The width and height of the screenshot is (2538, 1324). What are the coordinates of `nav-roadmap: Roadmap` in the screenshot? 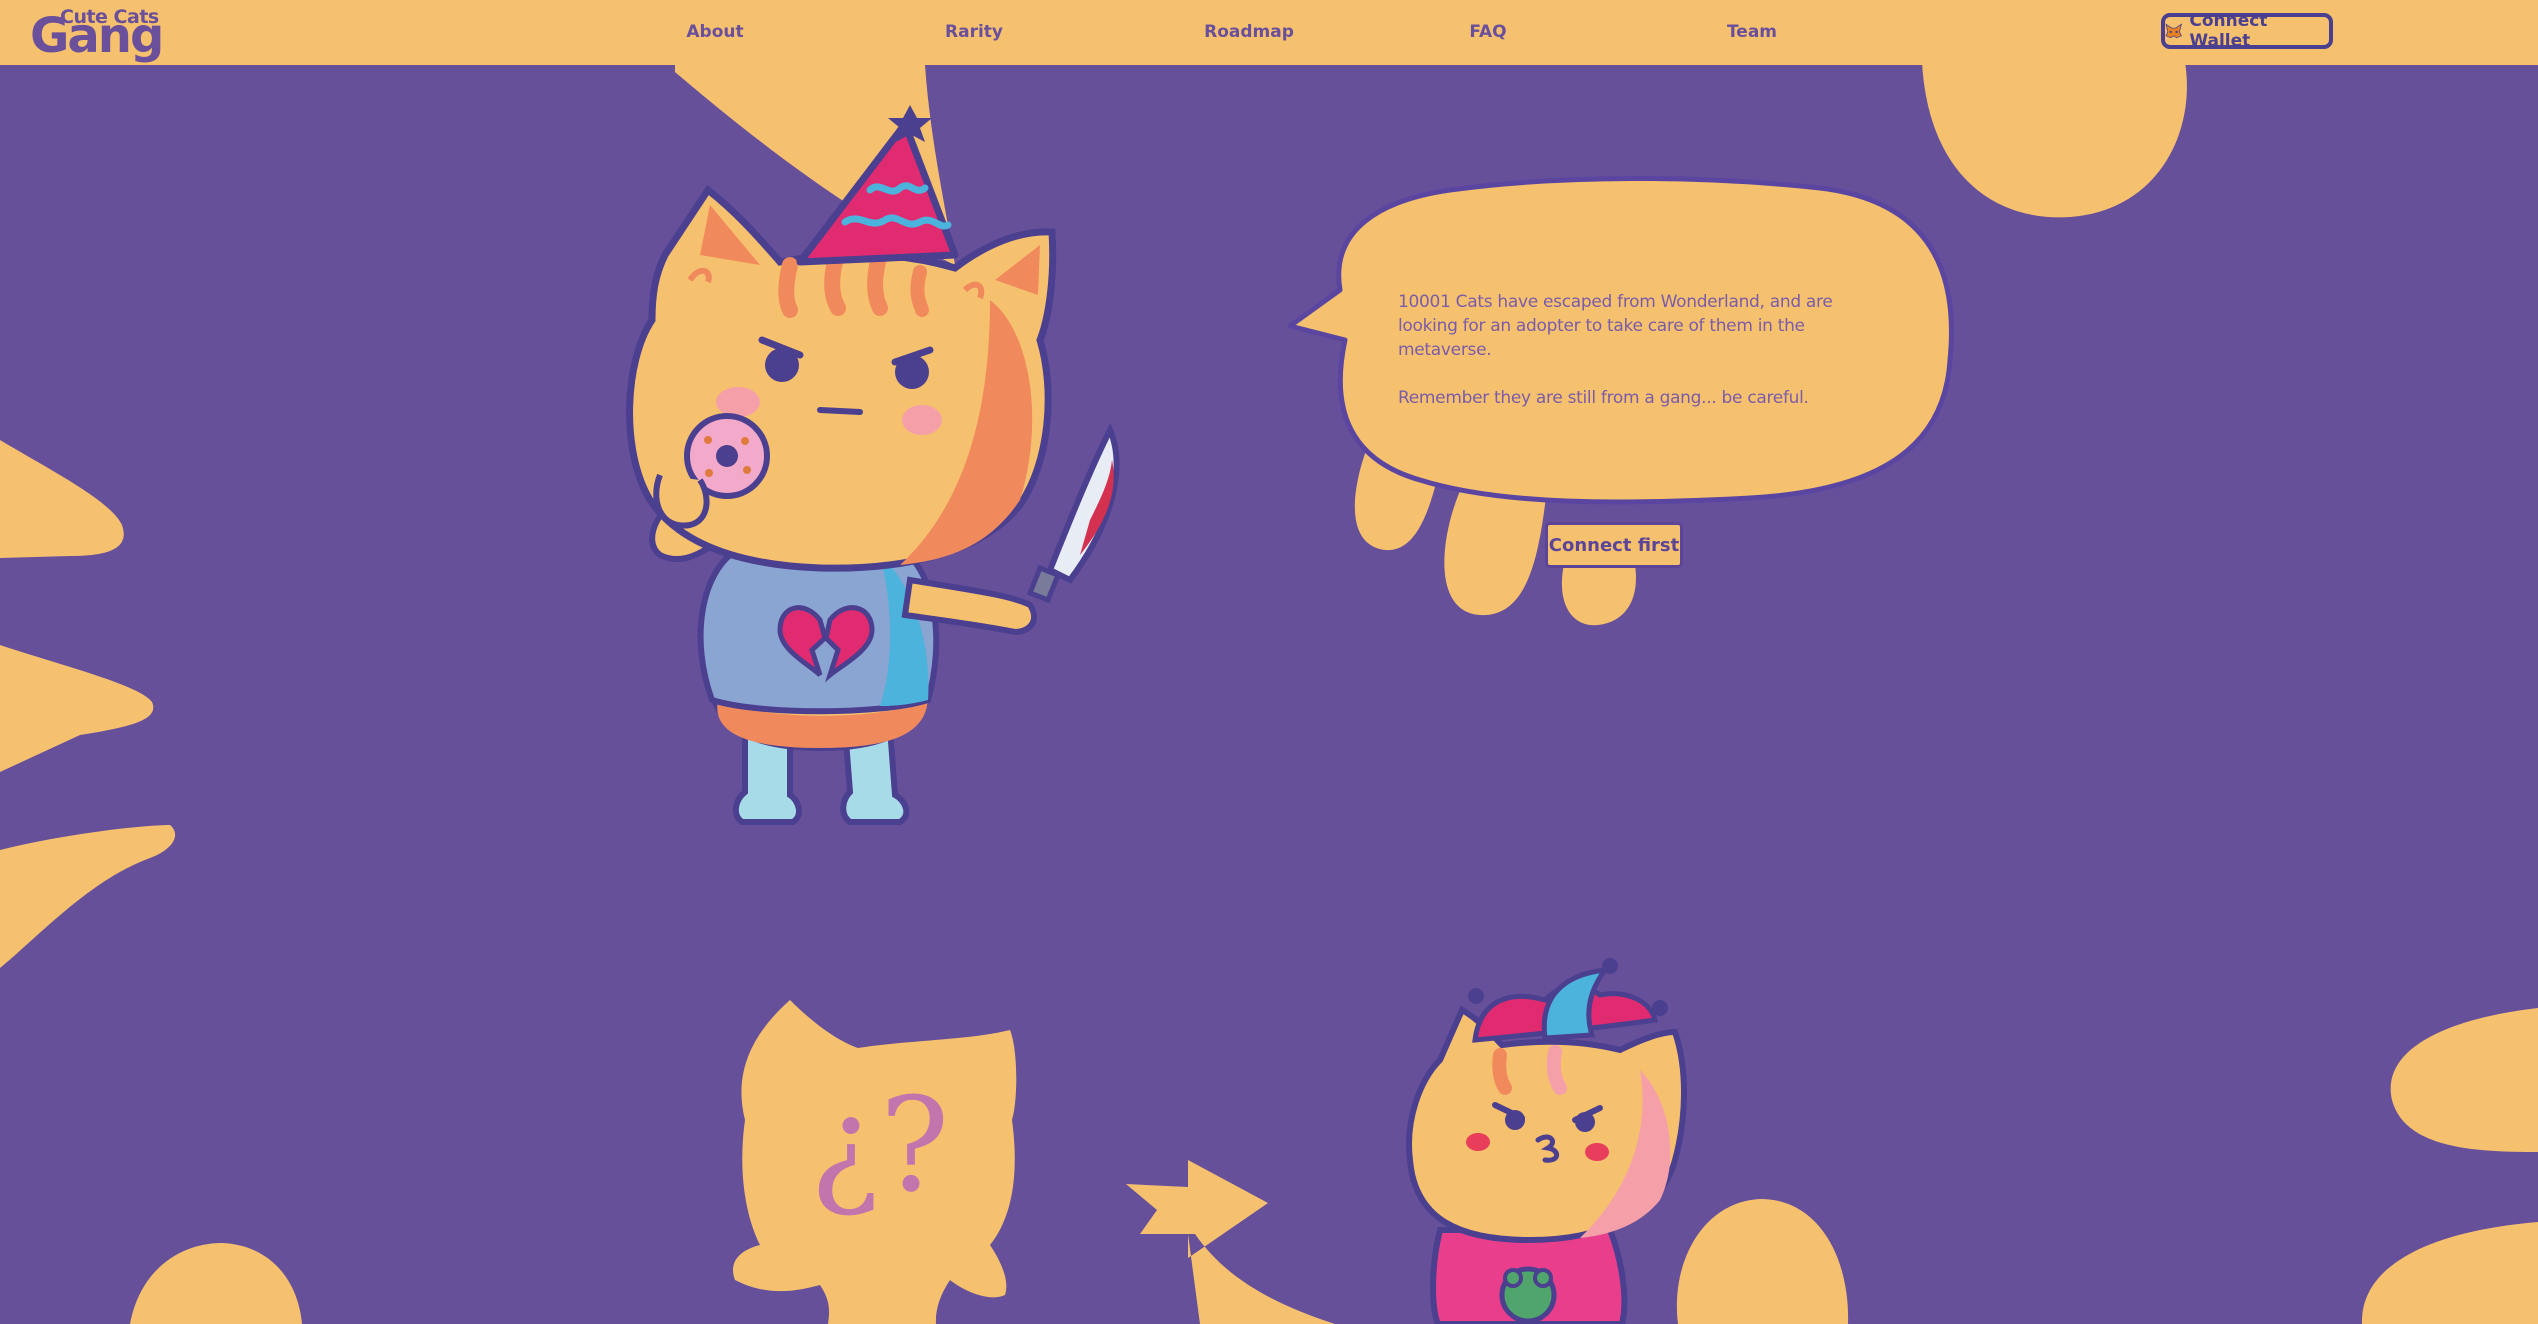 It's located at (1249, 32).